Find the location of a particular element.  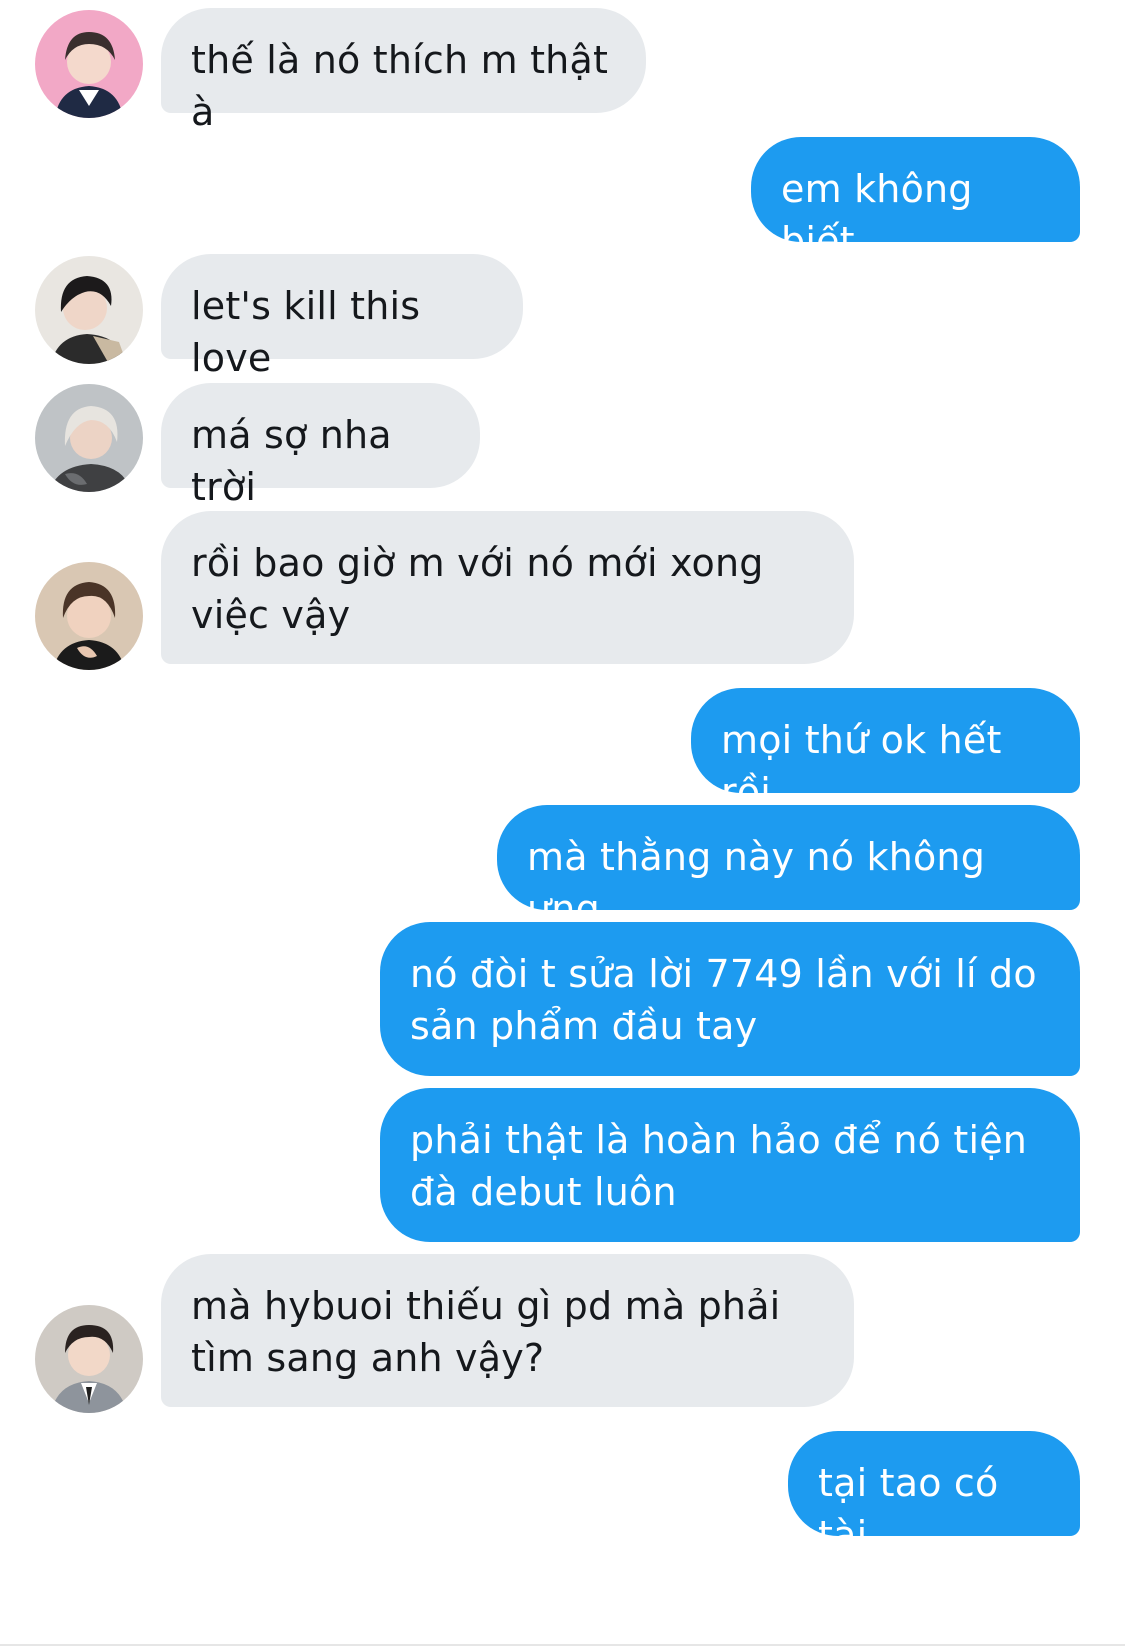

message-bubble-incoming: rồi bao giờ m với nó mới xong việc vậy is located at coordinates (507, 587).